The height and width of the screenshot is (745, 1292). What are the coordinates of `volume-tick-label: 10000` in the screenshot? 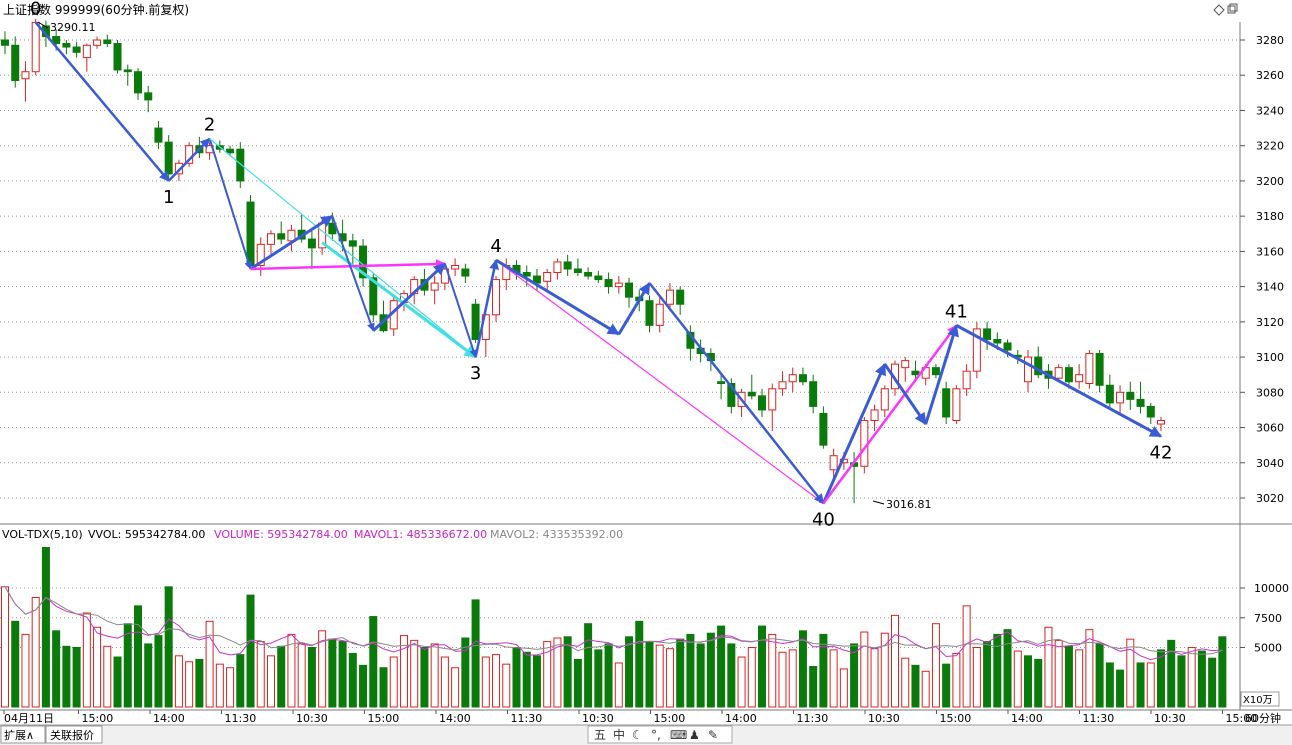 It's located at (1271, 588).